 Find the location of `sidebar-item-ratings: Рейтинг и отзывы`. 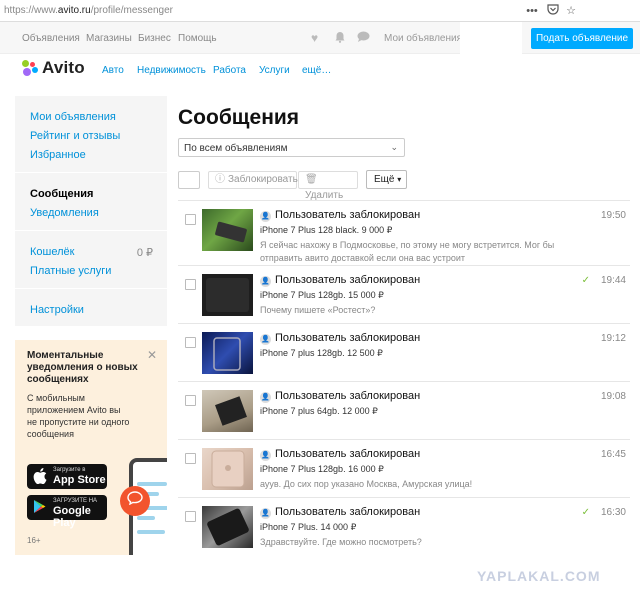

sidebar-item-ratings: Рейтинг и отзывы is located at coordinates (75, 136).